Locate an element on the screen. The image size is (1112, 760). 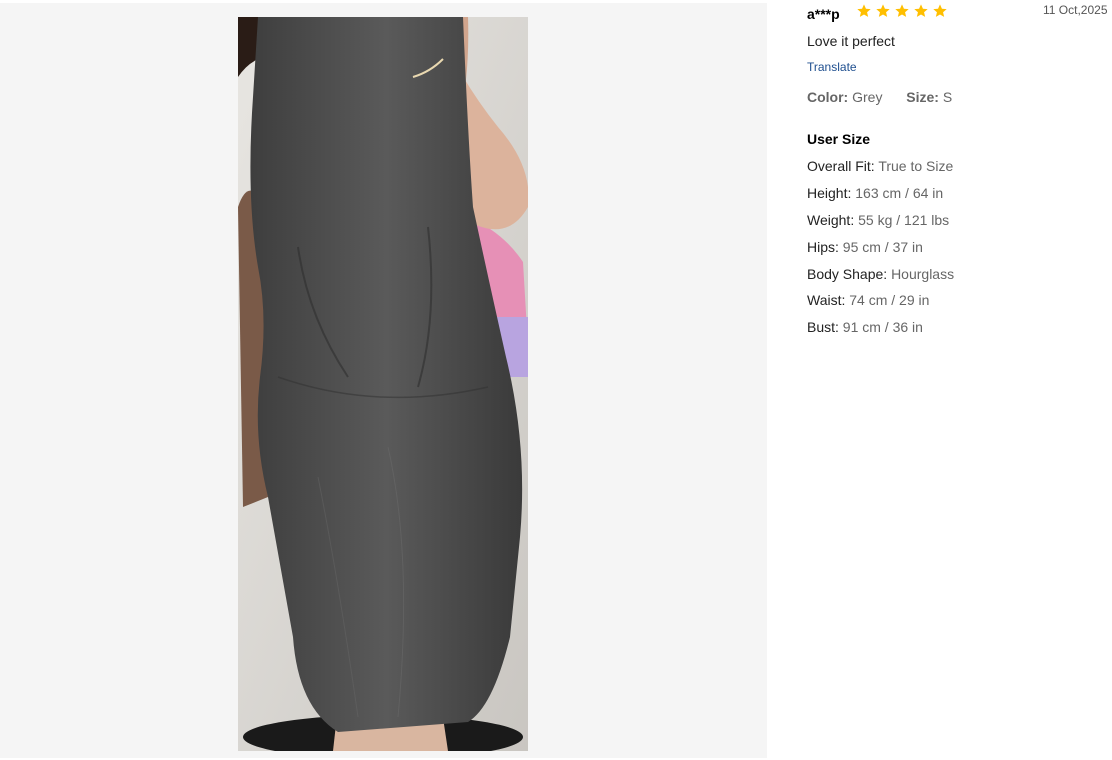
size-row-value: 95 cm / 37 in is located at coordinates (882, 246).